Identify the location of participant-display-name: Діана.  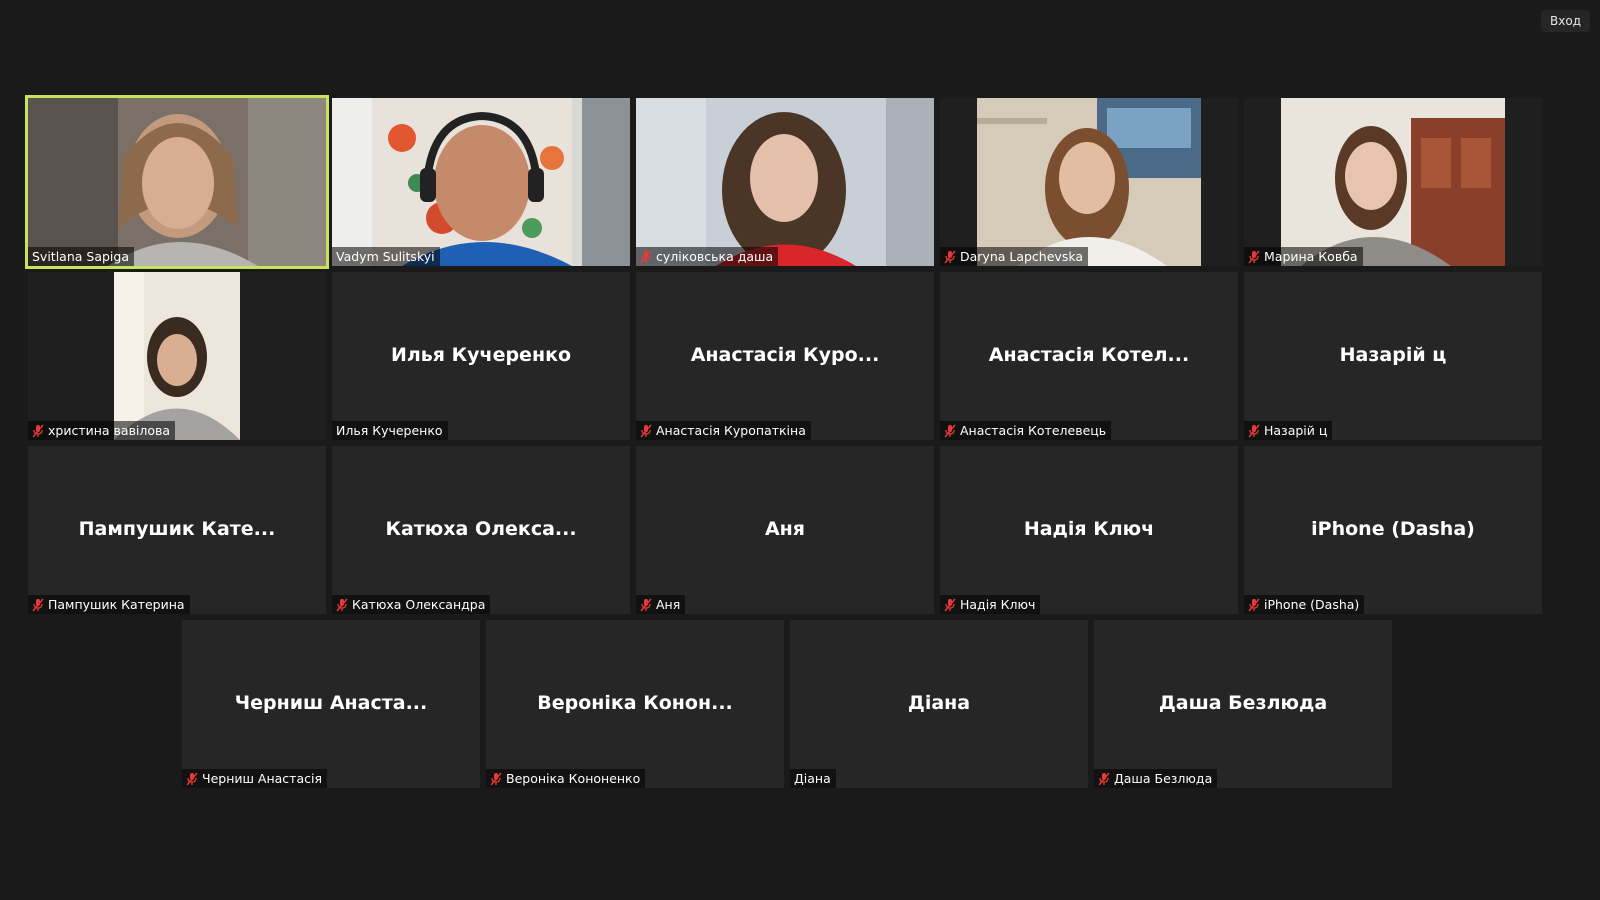
(939, 702).